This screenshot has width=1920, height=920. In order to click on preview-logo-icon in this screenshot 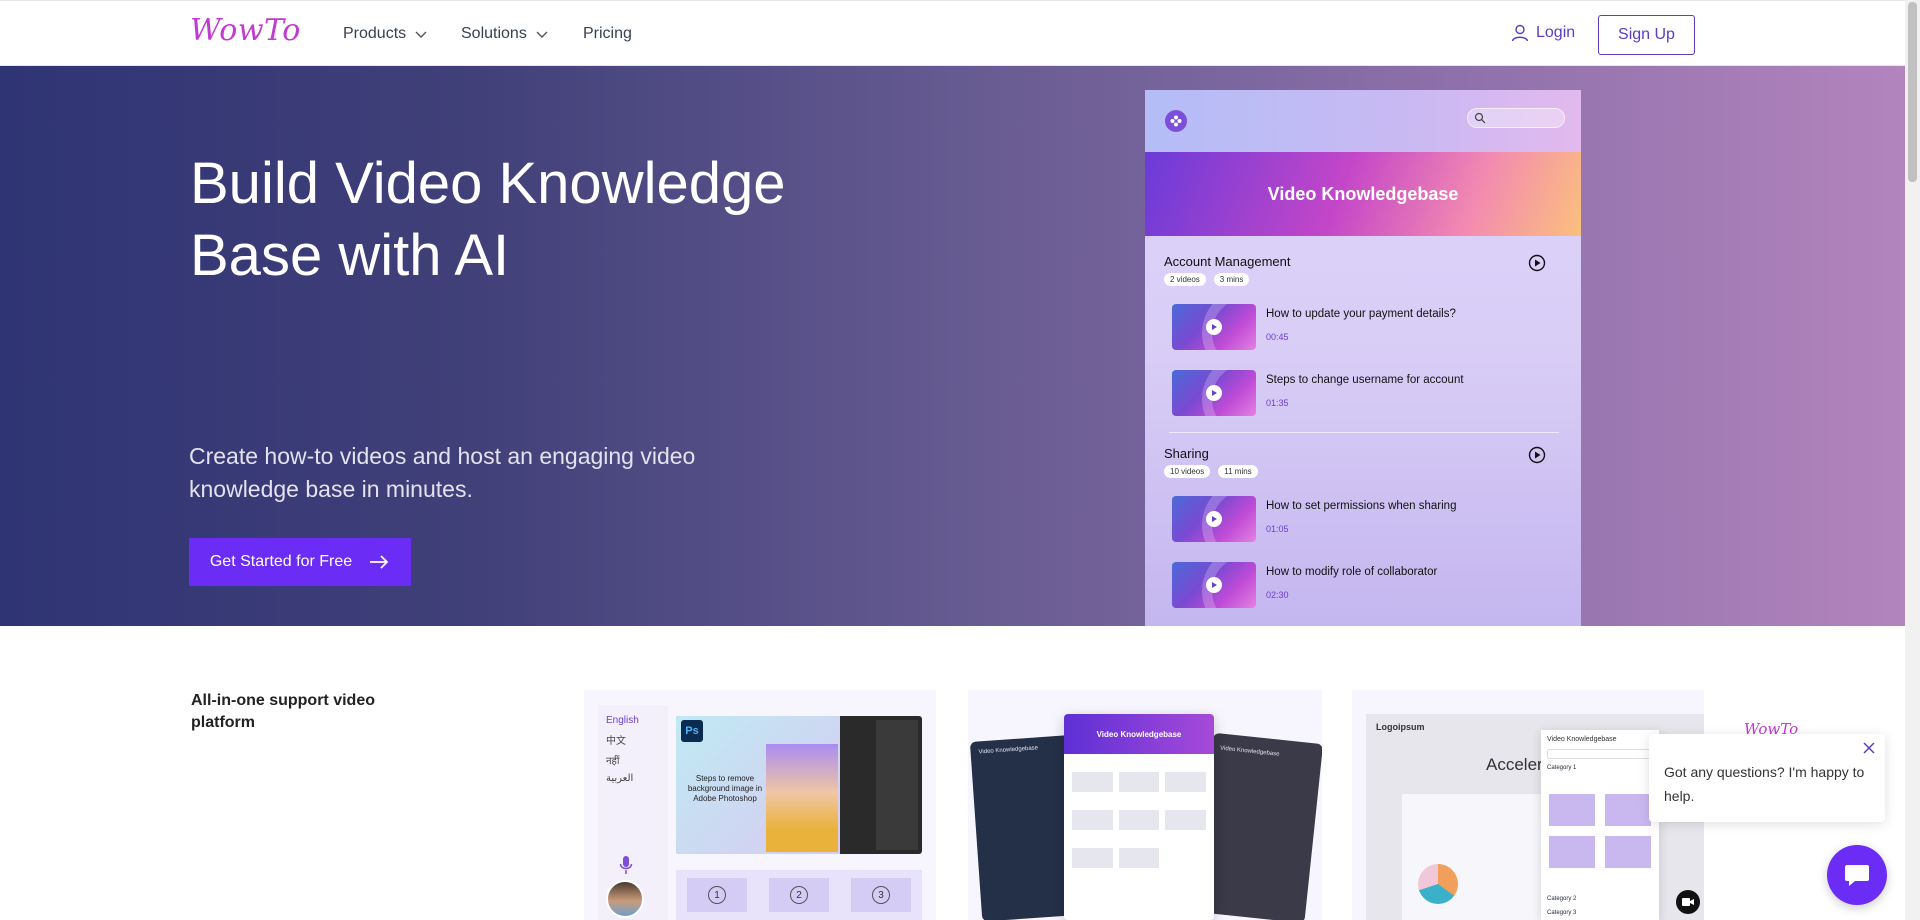, I will do `click(1176, 121)`.